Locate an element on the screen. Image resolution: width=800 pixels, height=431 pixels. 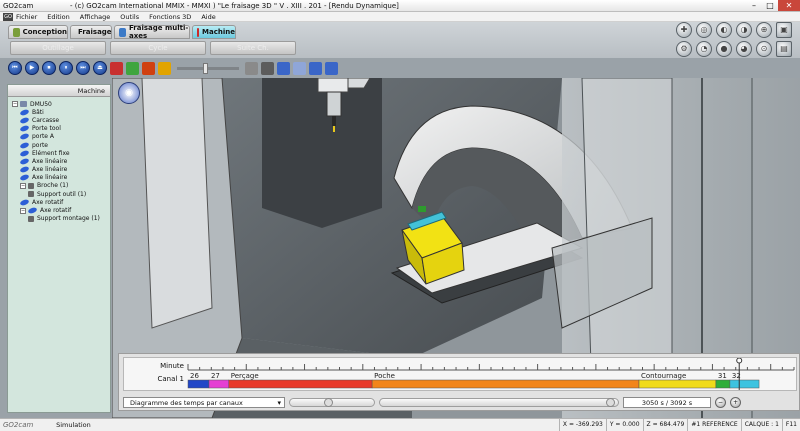
tree-node-label: Elément fixe is located at coordinates (51, 153).